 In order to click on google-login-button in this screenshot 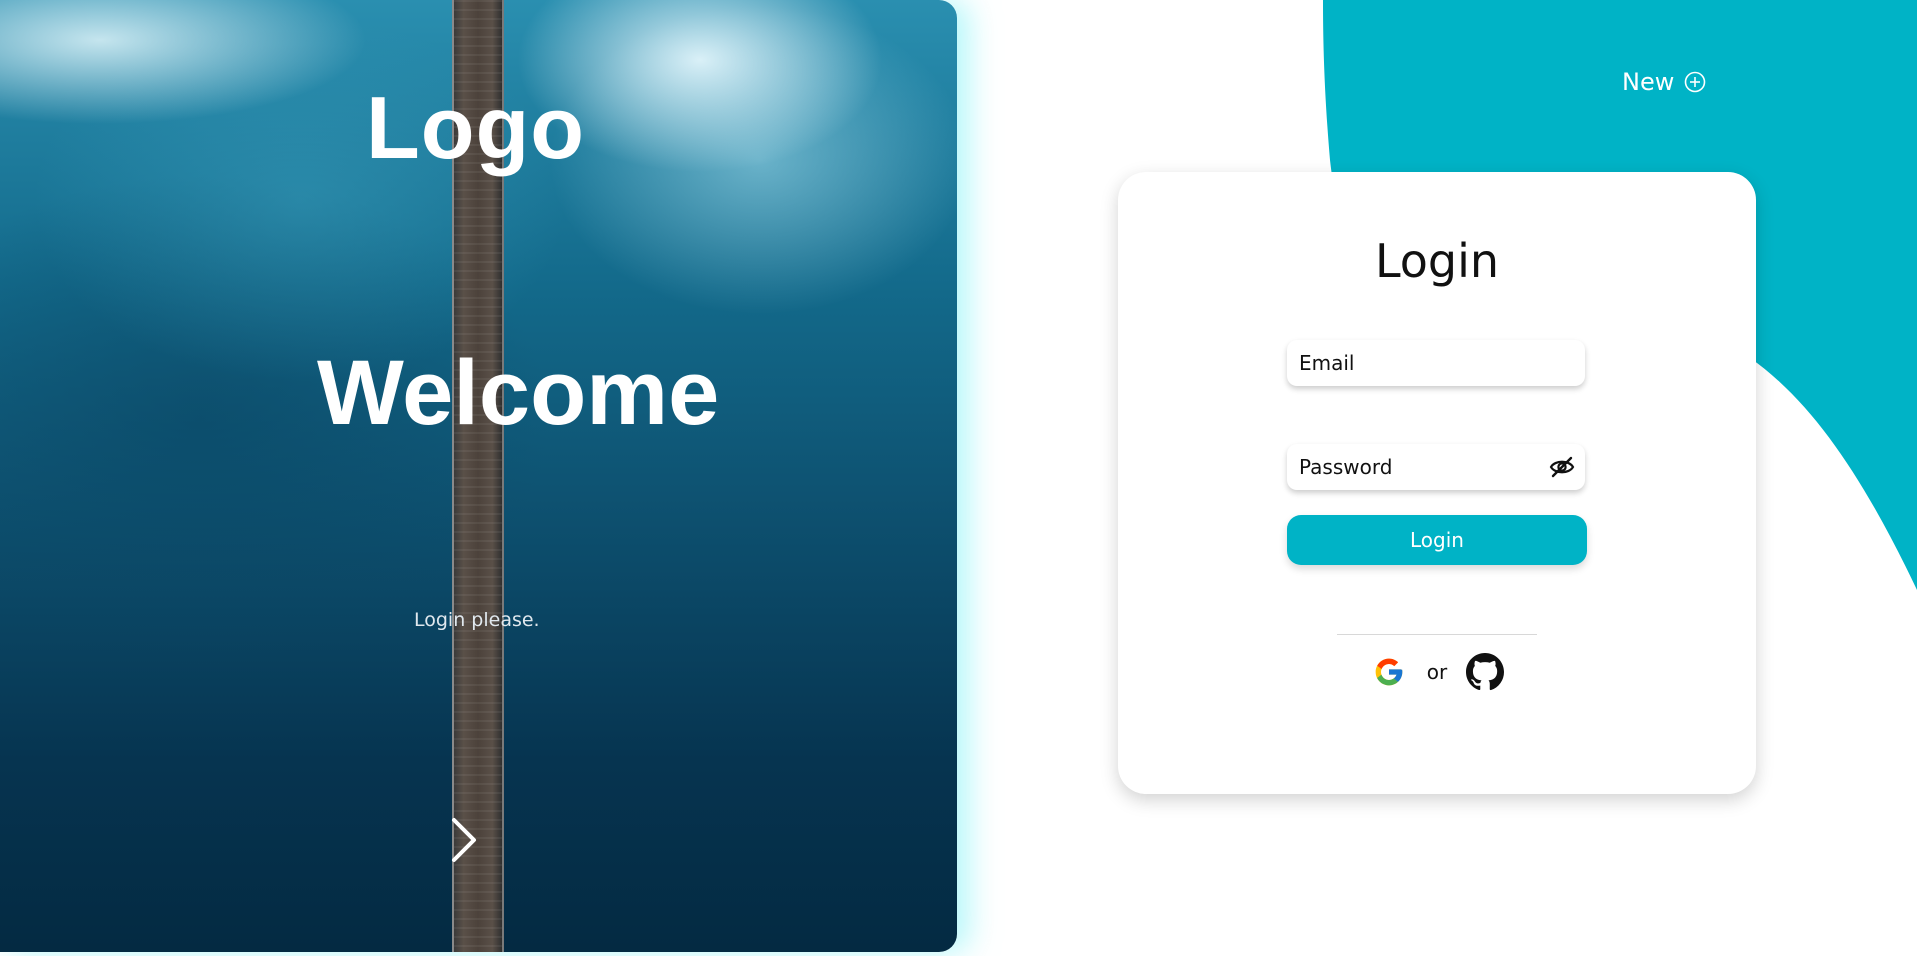, I will do `click(1389, 672)`.